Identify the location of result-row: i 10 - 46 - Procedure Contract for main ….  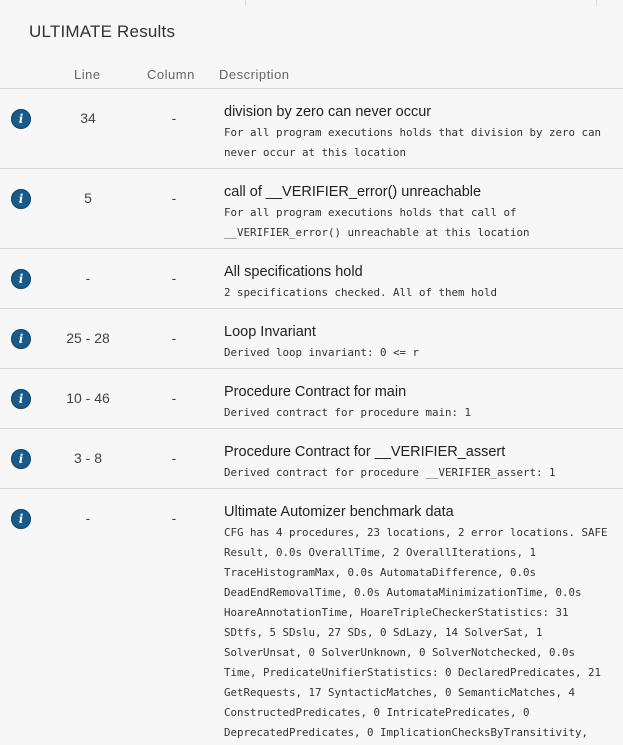
(311, 398).